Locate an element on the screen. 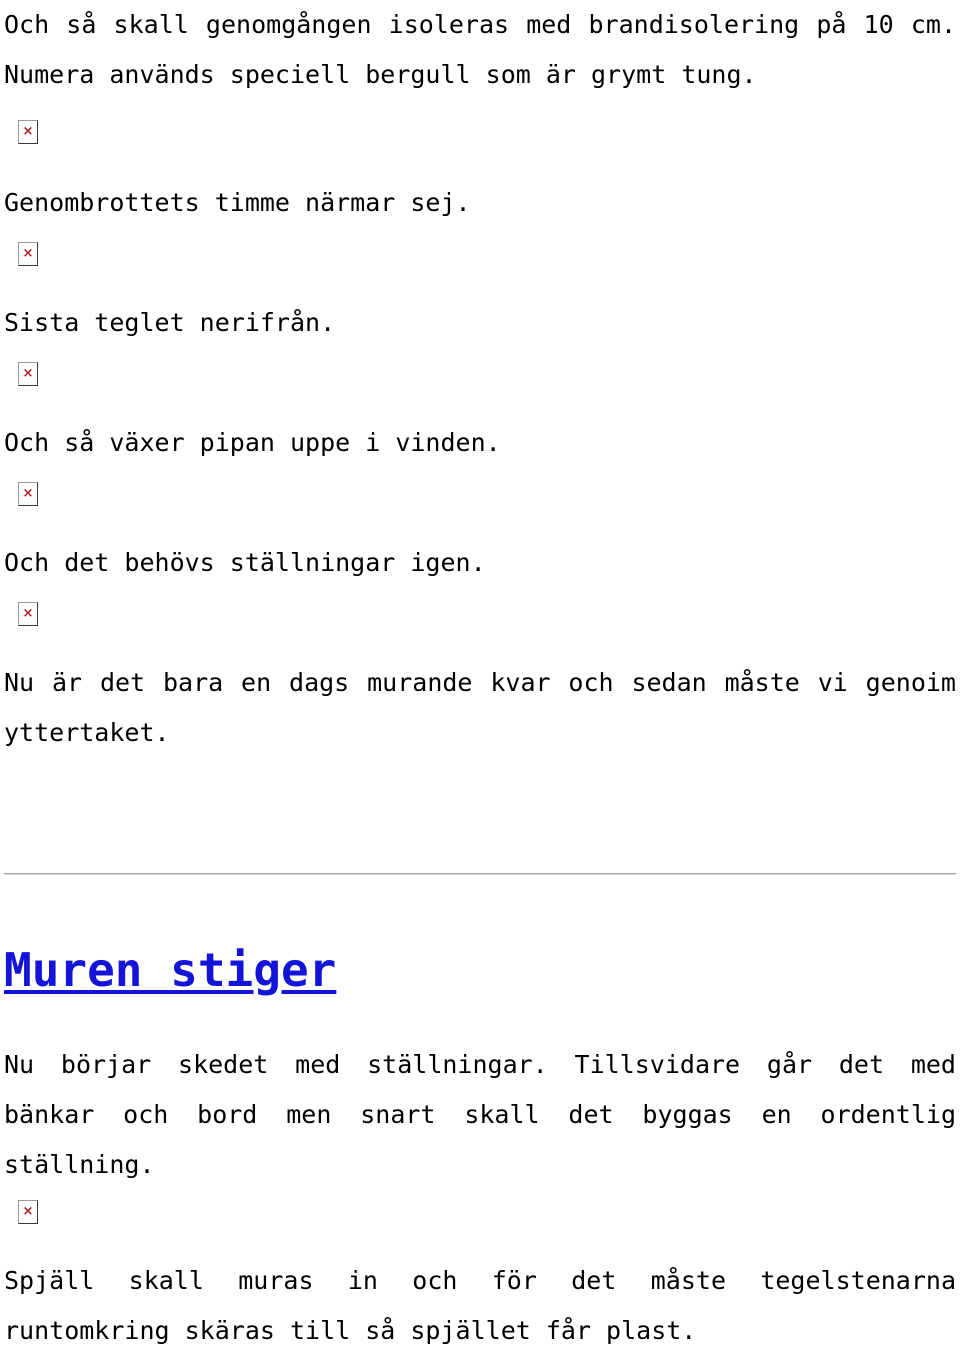  paragraph-pipan: Och så växer pipan uppe i vinden. is located at coordinates (252, 442).